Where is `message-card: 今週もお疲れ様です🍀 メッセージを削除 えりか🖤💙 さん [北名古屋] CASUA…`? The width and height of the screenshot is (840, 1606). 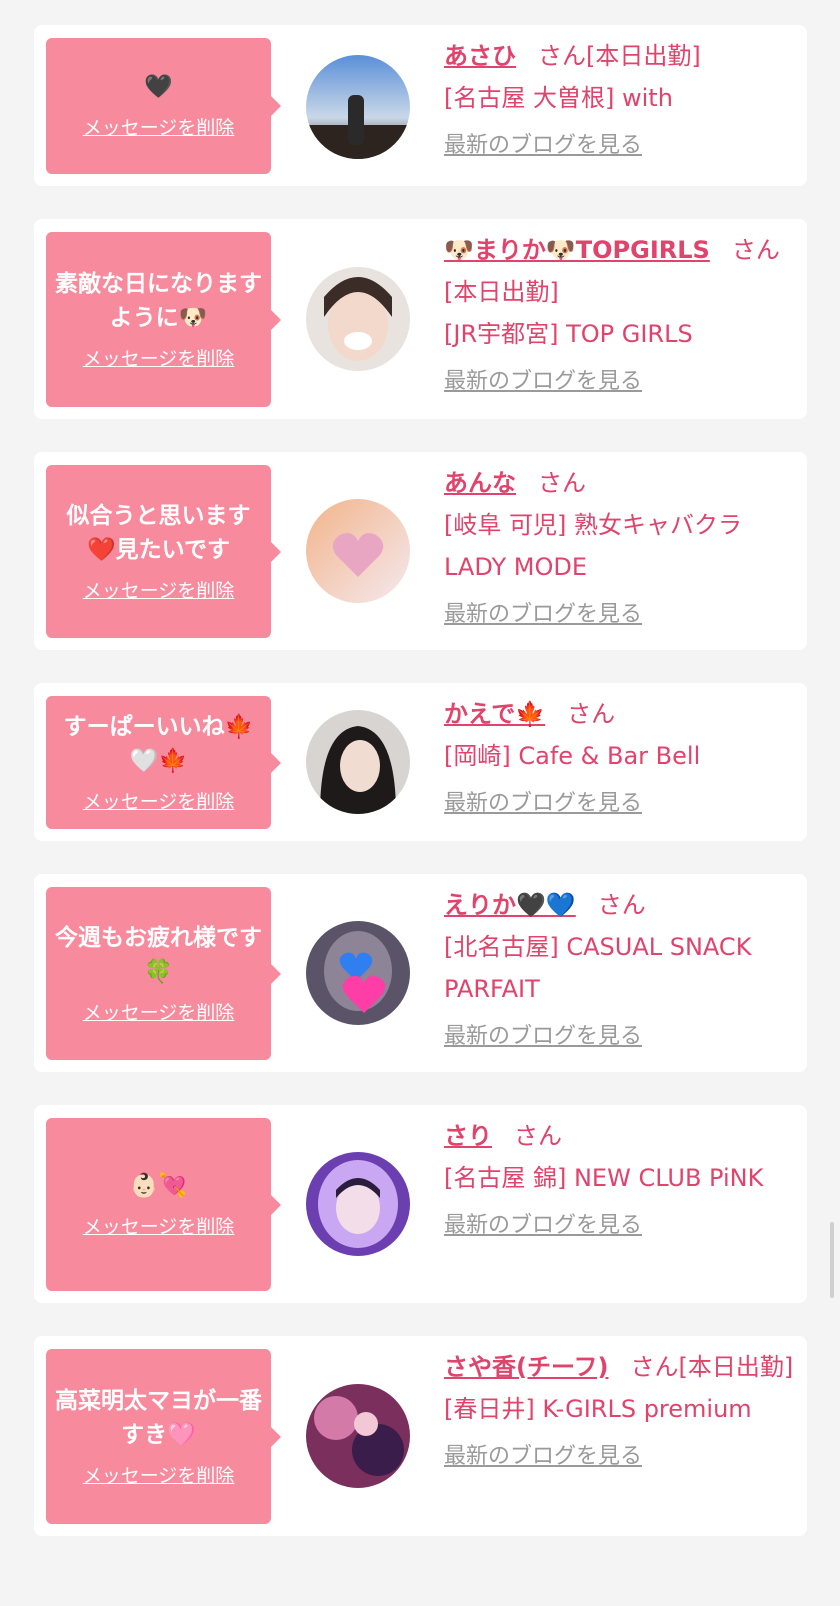
message-card: 今週もお疲れ様です🍀 メッセージを削除 えりか🖤💙 さん [北名古屋] CASUA… is located at coordinates (420, 973).